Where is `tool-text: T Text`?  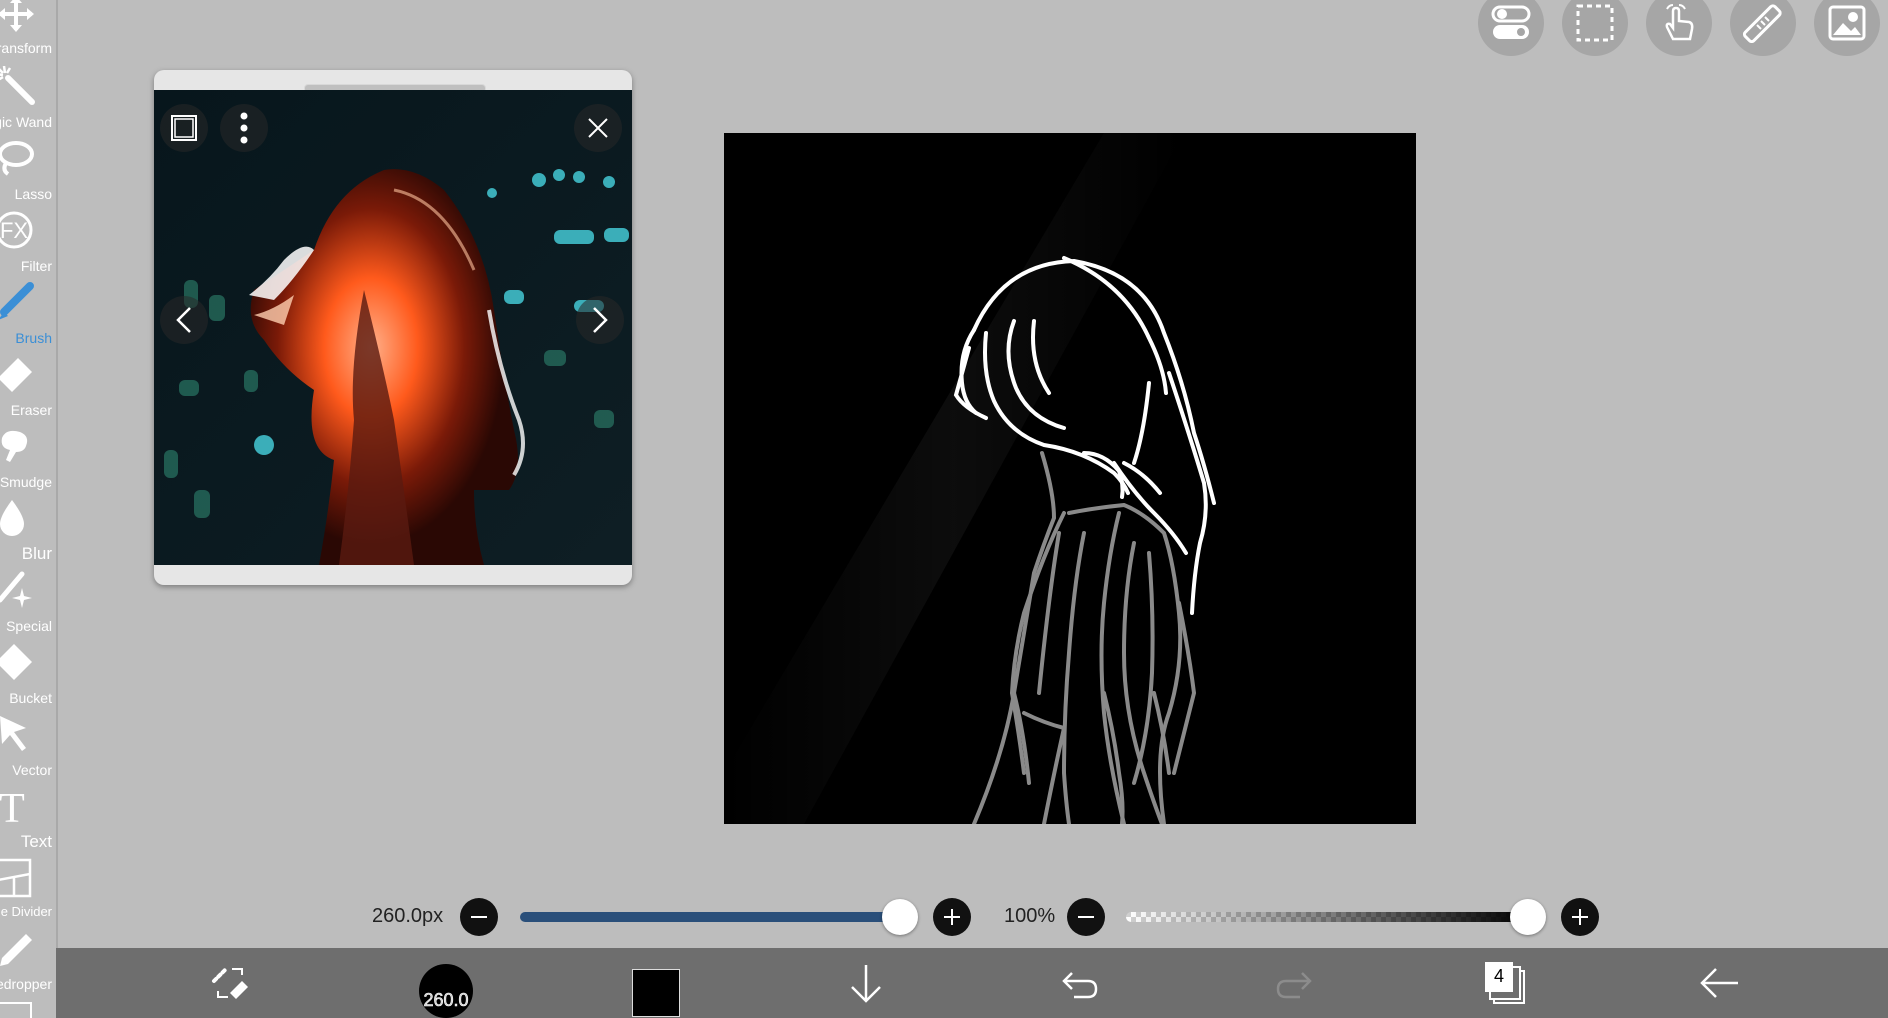 tool-text: T Text is located at coordinates (28, 820).